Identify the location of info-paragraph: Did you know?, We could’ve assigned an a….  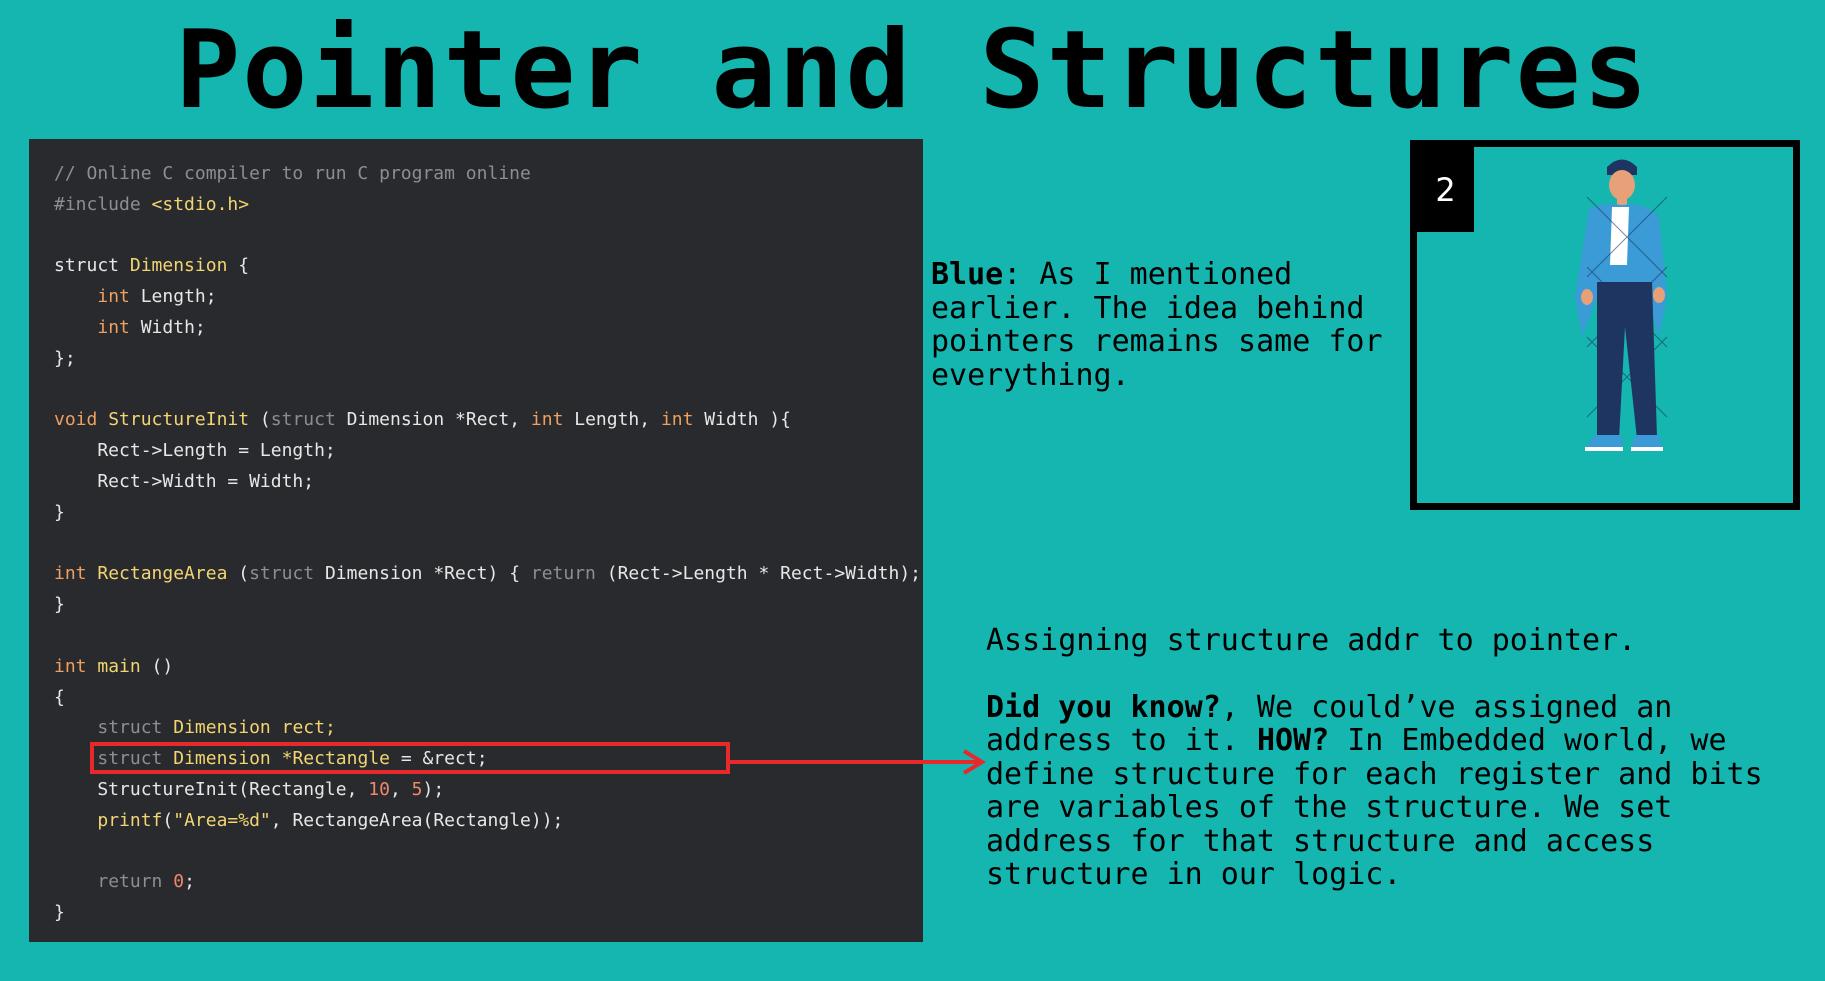
(1396, 790).